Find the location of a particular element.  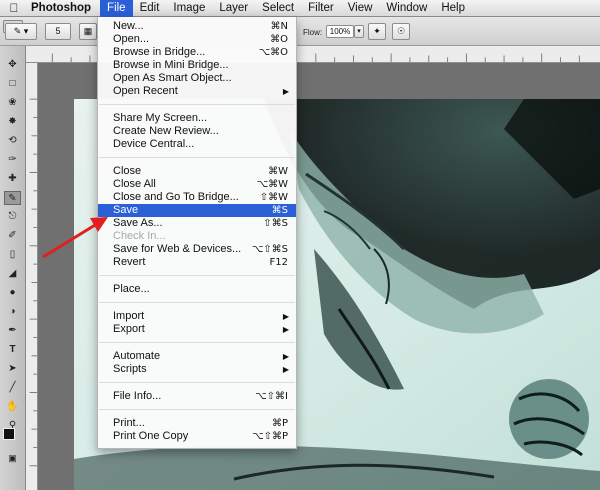

brush-size-picker: 5 is located at coordinates (58, 31).